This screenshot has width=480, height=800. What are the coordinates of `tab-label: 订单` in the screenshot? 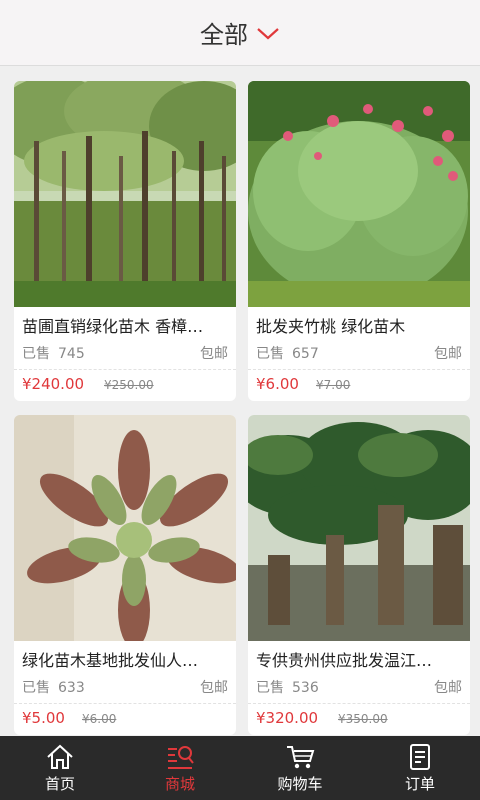 It's located at (419, 783).